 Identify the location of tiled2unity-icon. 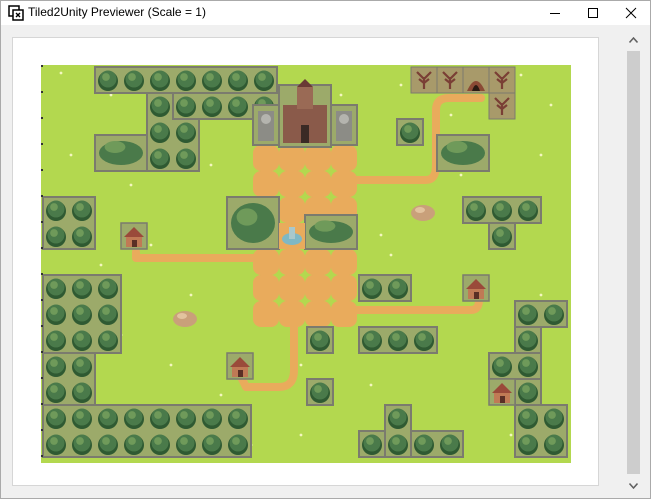
(16, 13).